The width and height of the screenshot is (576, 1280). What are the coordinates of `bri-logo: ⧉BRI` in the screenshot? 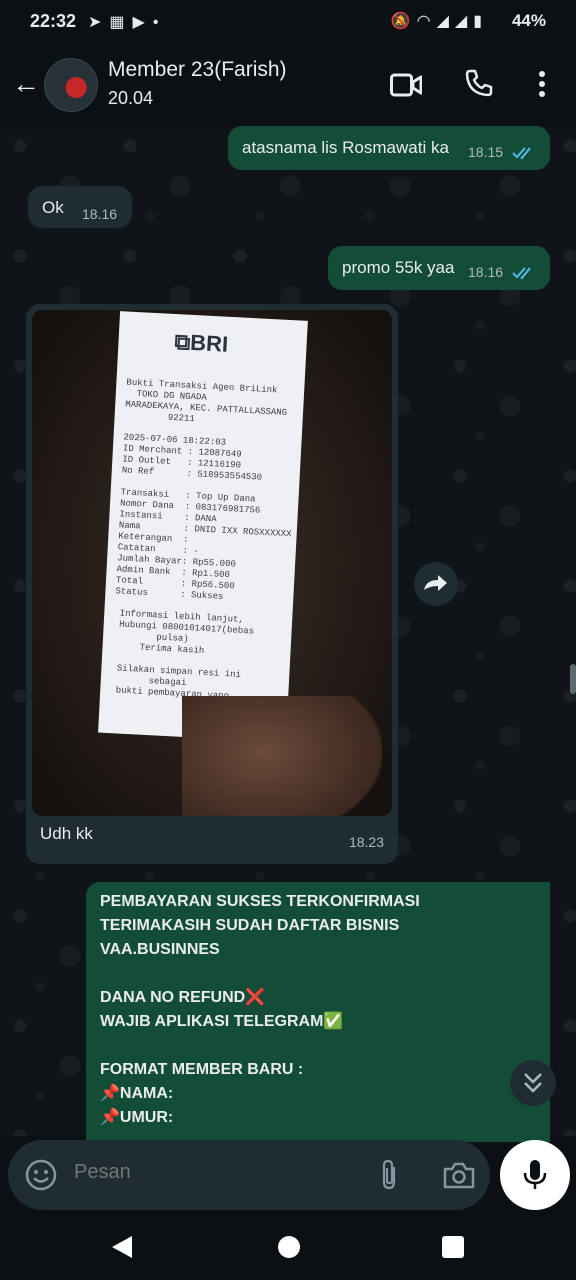 It's located at (201, 342).